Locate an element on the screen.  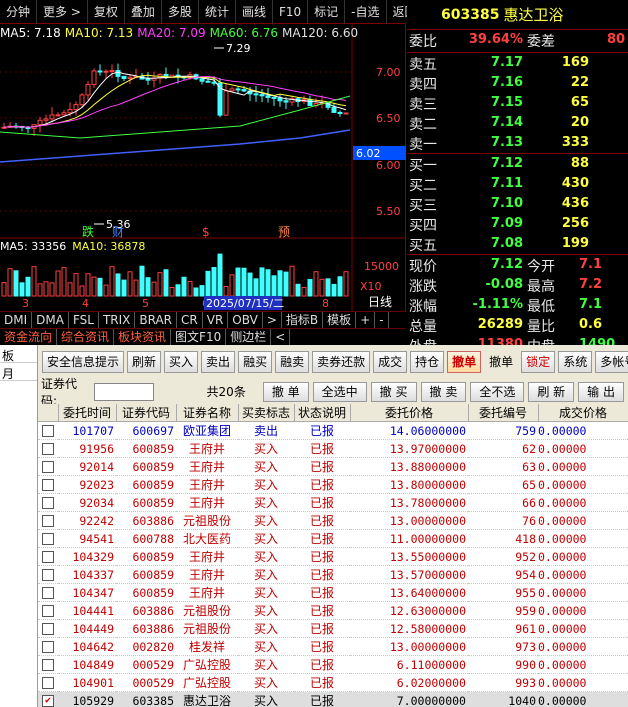
trade-tab: 成交 is located at coordinates (390, 362).